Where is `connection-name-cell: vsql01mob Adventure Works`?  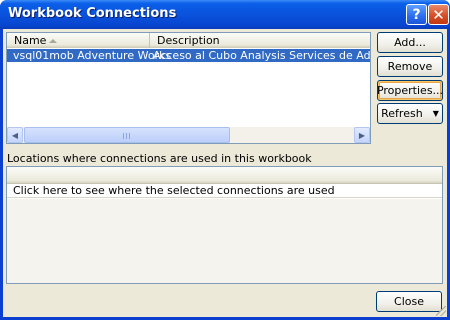 connection-name-cell: vsql01mob Adventure Works is located at coordinates (92, 55).